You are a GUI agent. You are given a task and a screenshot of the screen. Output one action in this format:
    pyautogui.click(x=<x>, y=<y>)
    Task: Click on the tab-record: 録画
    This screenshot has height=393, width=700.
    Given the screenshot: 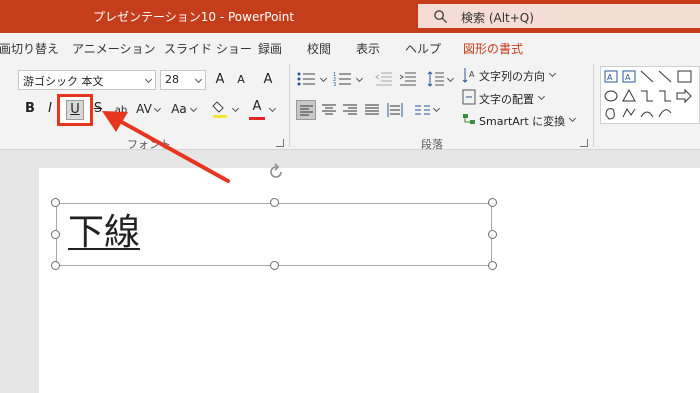 What is the action you would take?
    pyautogui.click(x=270, y=48)
    